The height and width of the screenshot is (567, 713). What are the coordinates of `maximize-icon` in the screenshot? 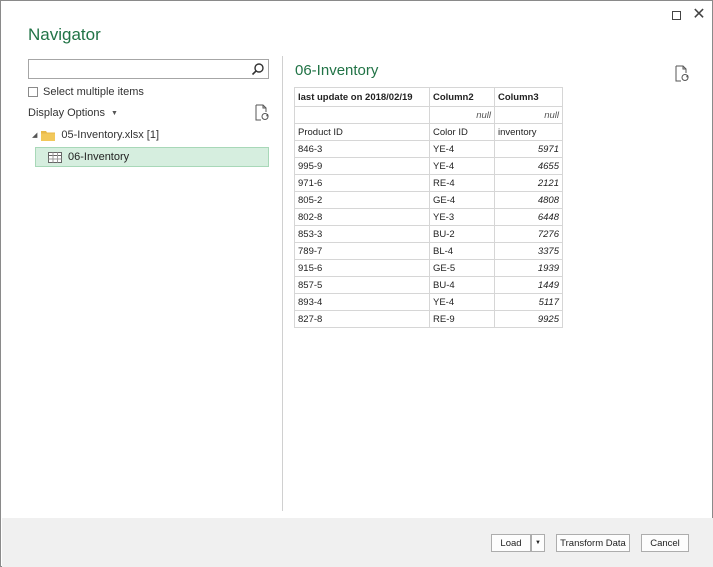 It's located at (676, 15).